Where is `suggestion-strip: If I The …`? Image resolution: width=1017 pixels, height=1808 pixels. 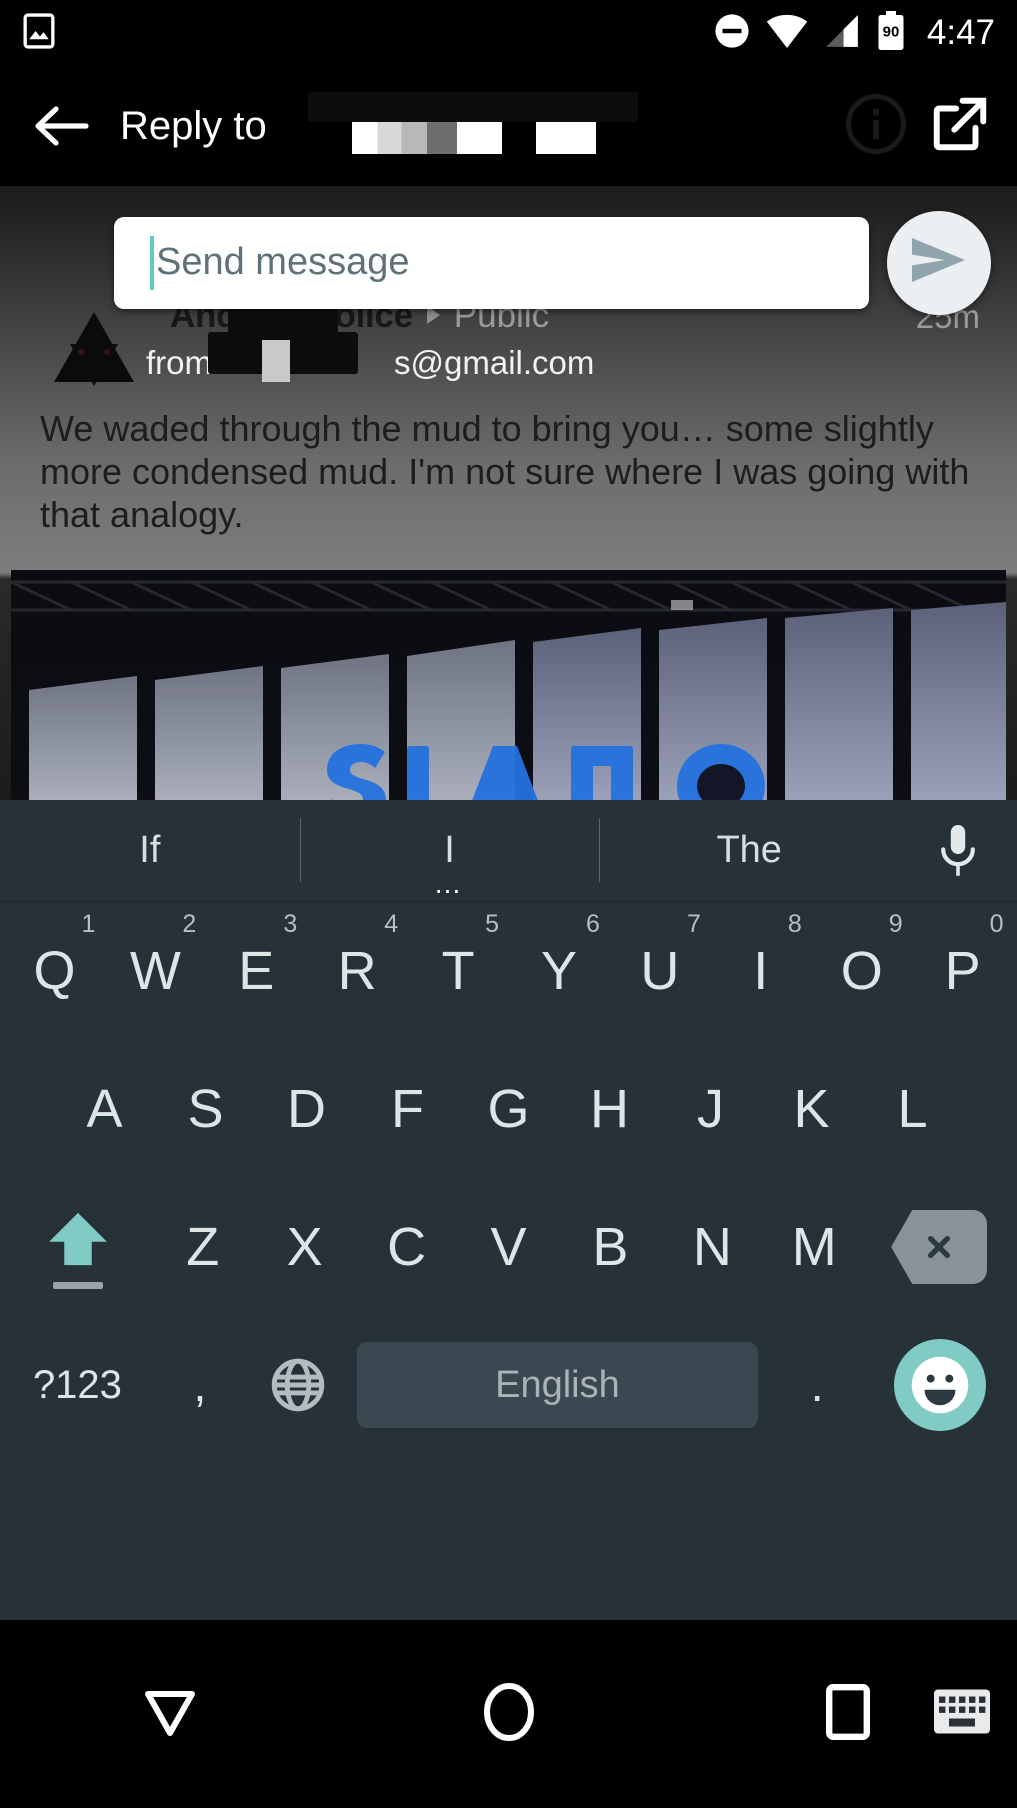
suggestion-strip: If I The … is located at coordinates (508, 851).